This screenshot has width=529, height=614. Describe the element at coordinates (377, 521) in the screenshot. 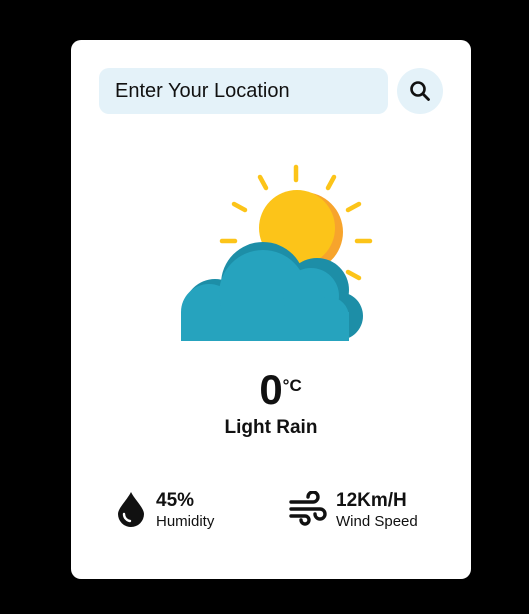

I see `wind-label: Wind Speed` at that location.